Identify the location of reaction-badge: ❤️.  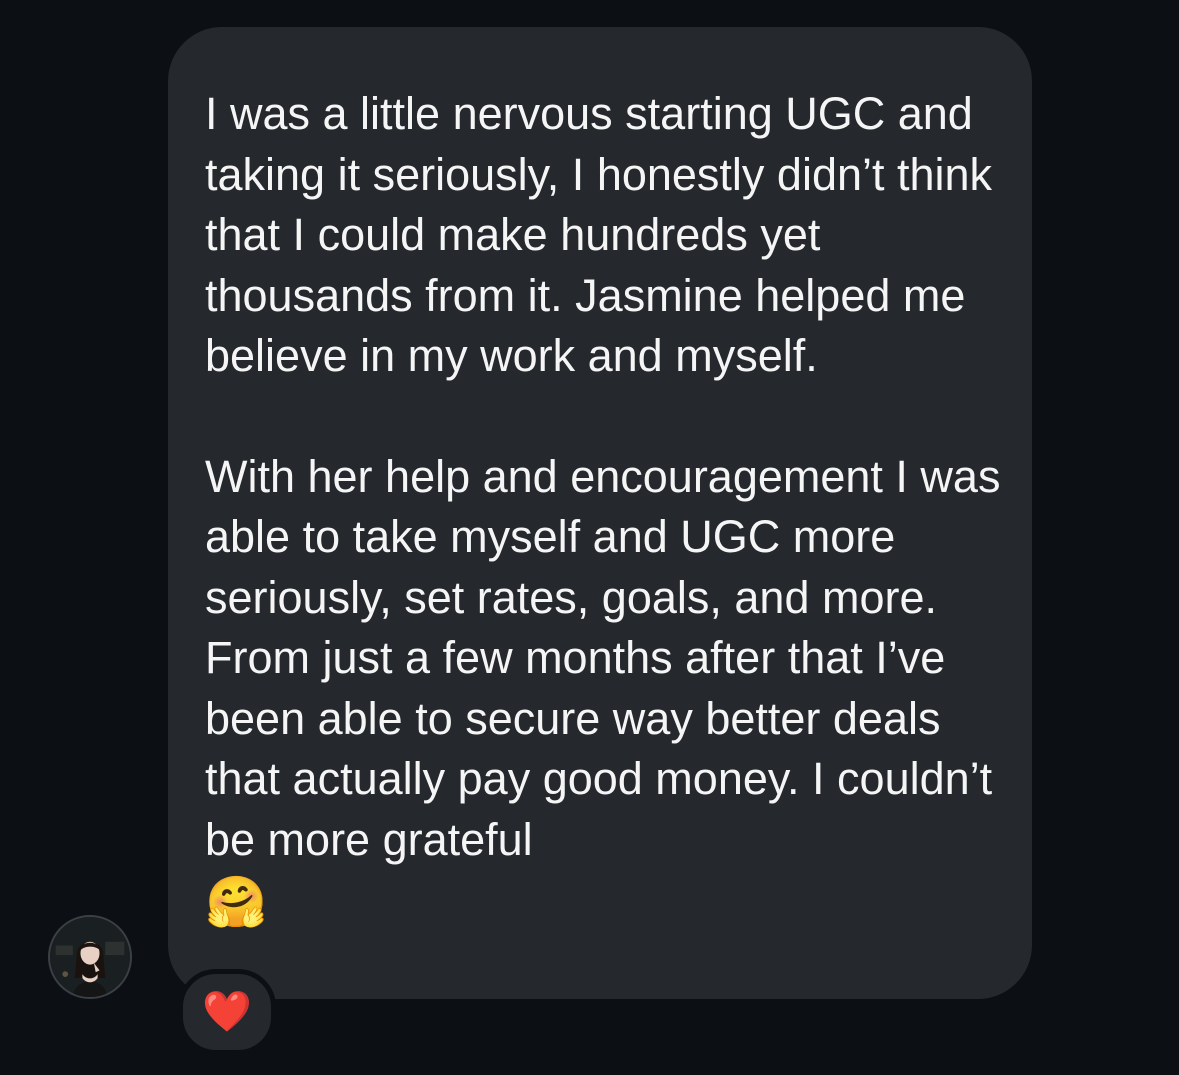
(227, 1012).